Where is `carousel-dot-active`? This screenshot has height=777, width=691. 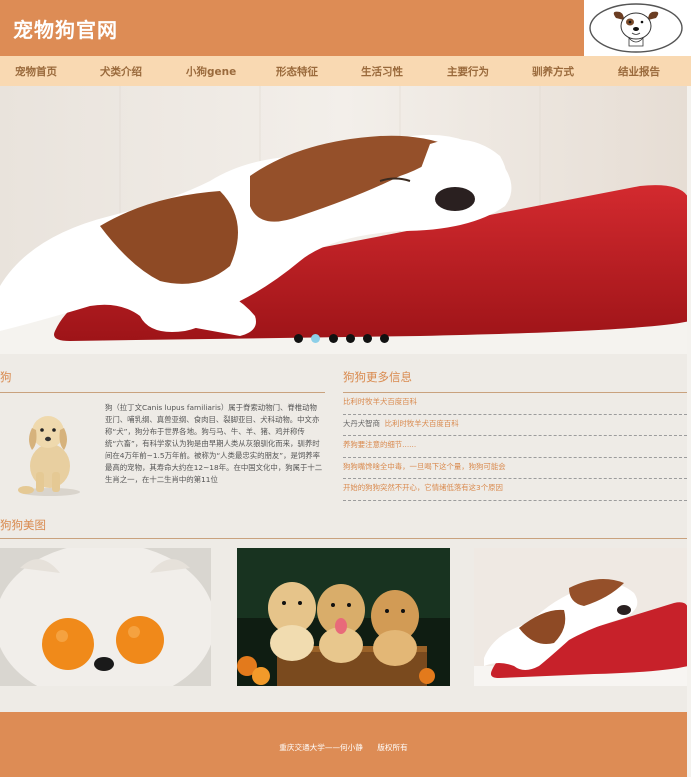
carousel-dot-active is located at coordinates (315, 338).